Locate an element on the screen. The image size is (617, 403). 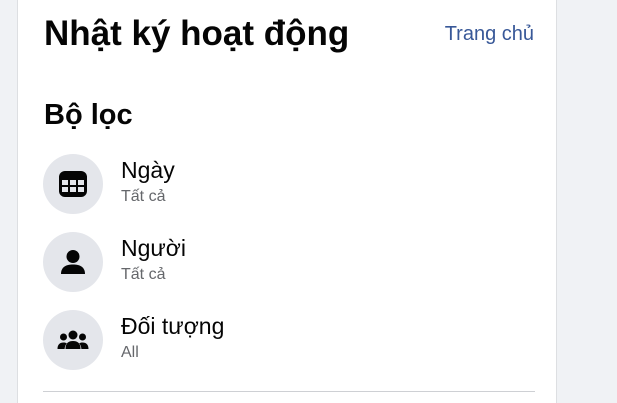
filter-text: Người Tất cả is located at coordinates (153, 258).